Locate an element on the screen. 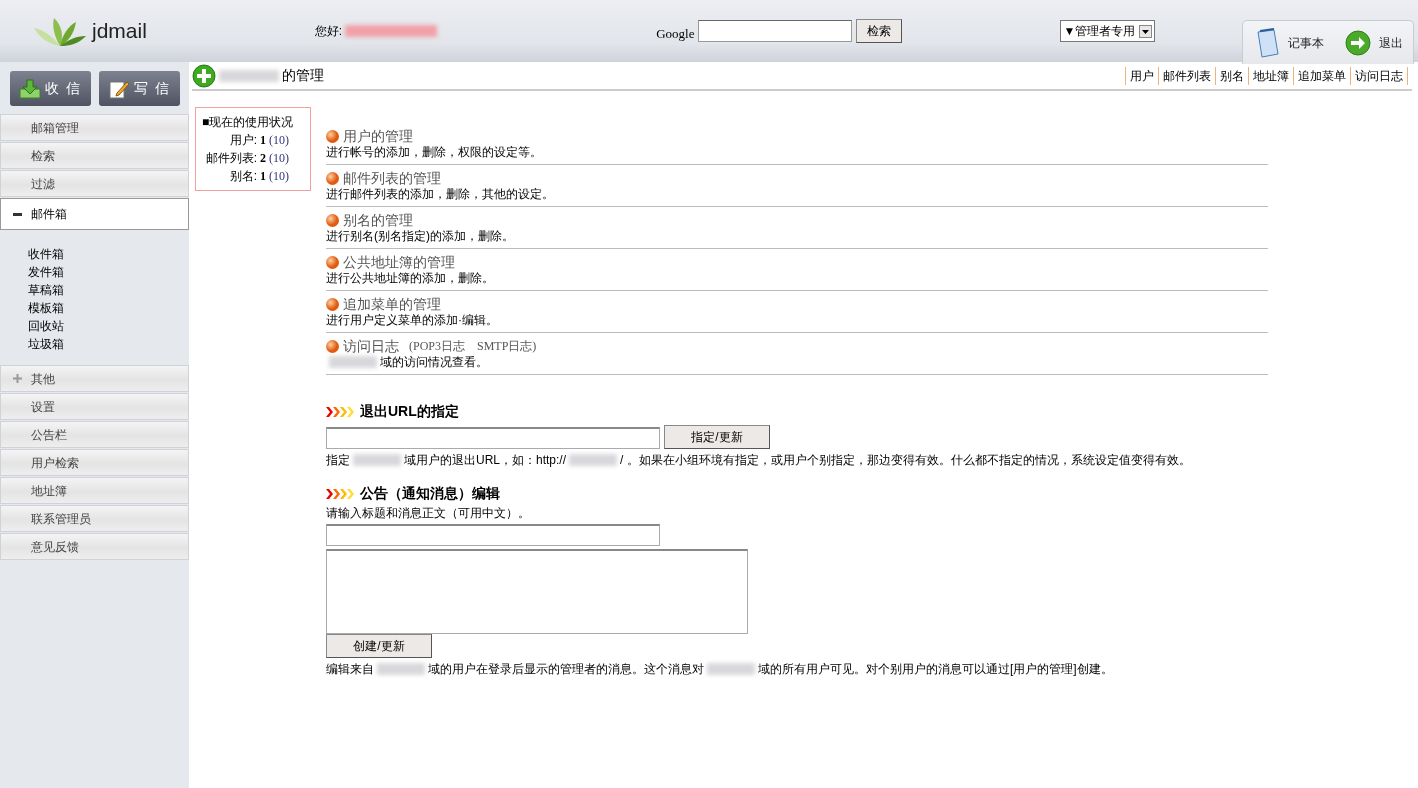 This screenshot has height=788, width=1418. description-text: 域的所有用户可见。对个别用户的消息可以通过[用户的管理]创建。 is located at coordinates (935, 669).